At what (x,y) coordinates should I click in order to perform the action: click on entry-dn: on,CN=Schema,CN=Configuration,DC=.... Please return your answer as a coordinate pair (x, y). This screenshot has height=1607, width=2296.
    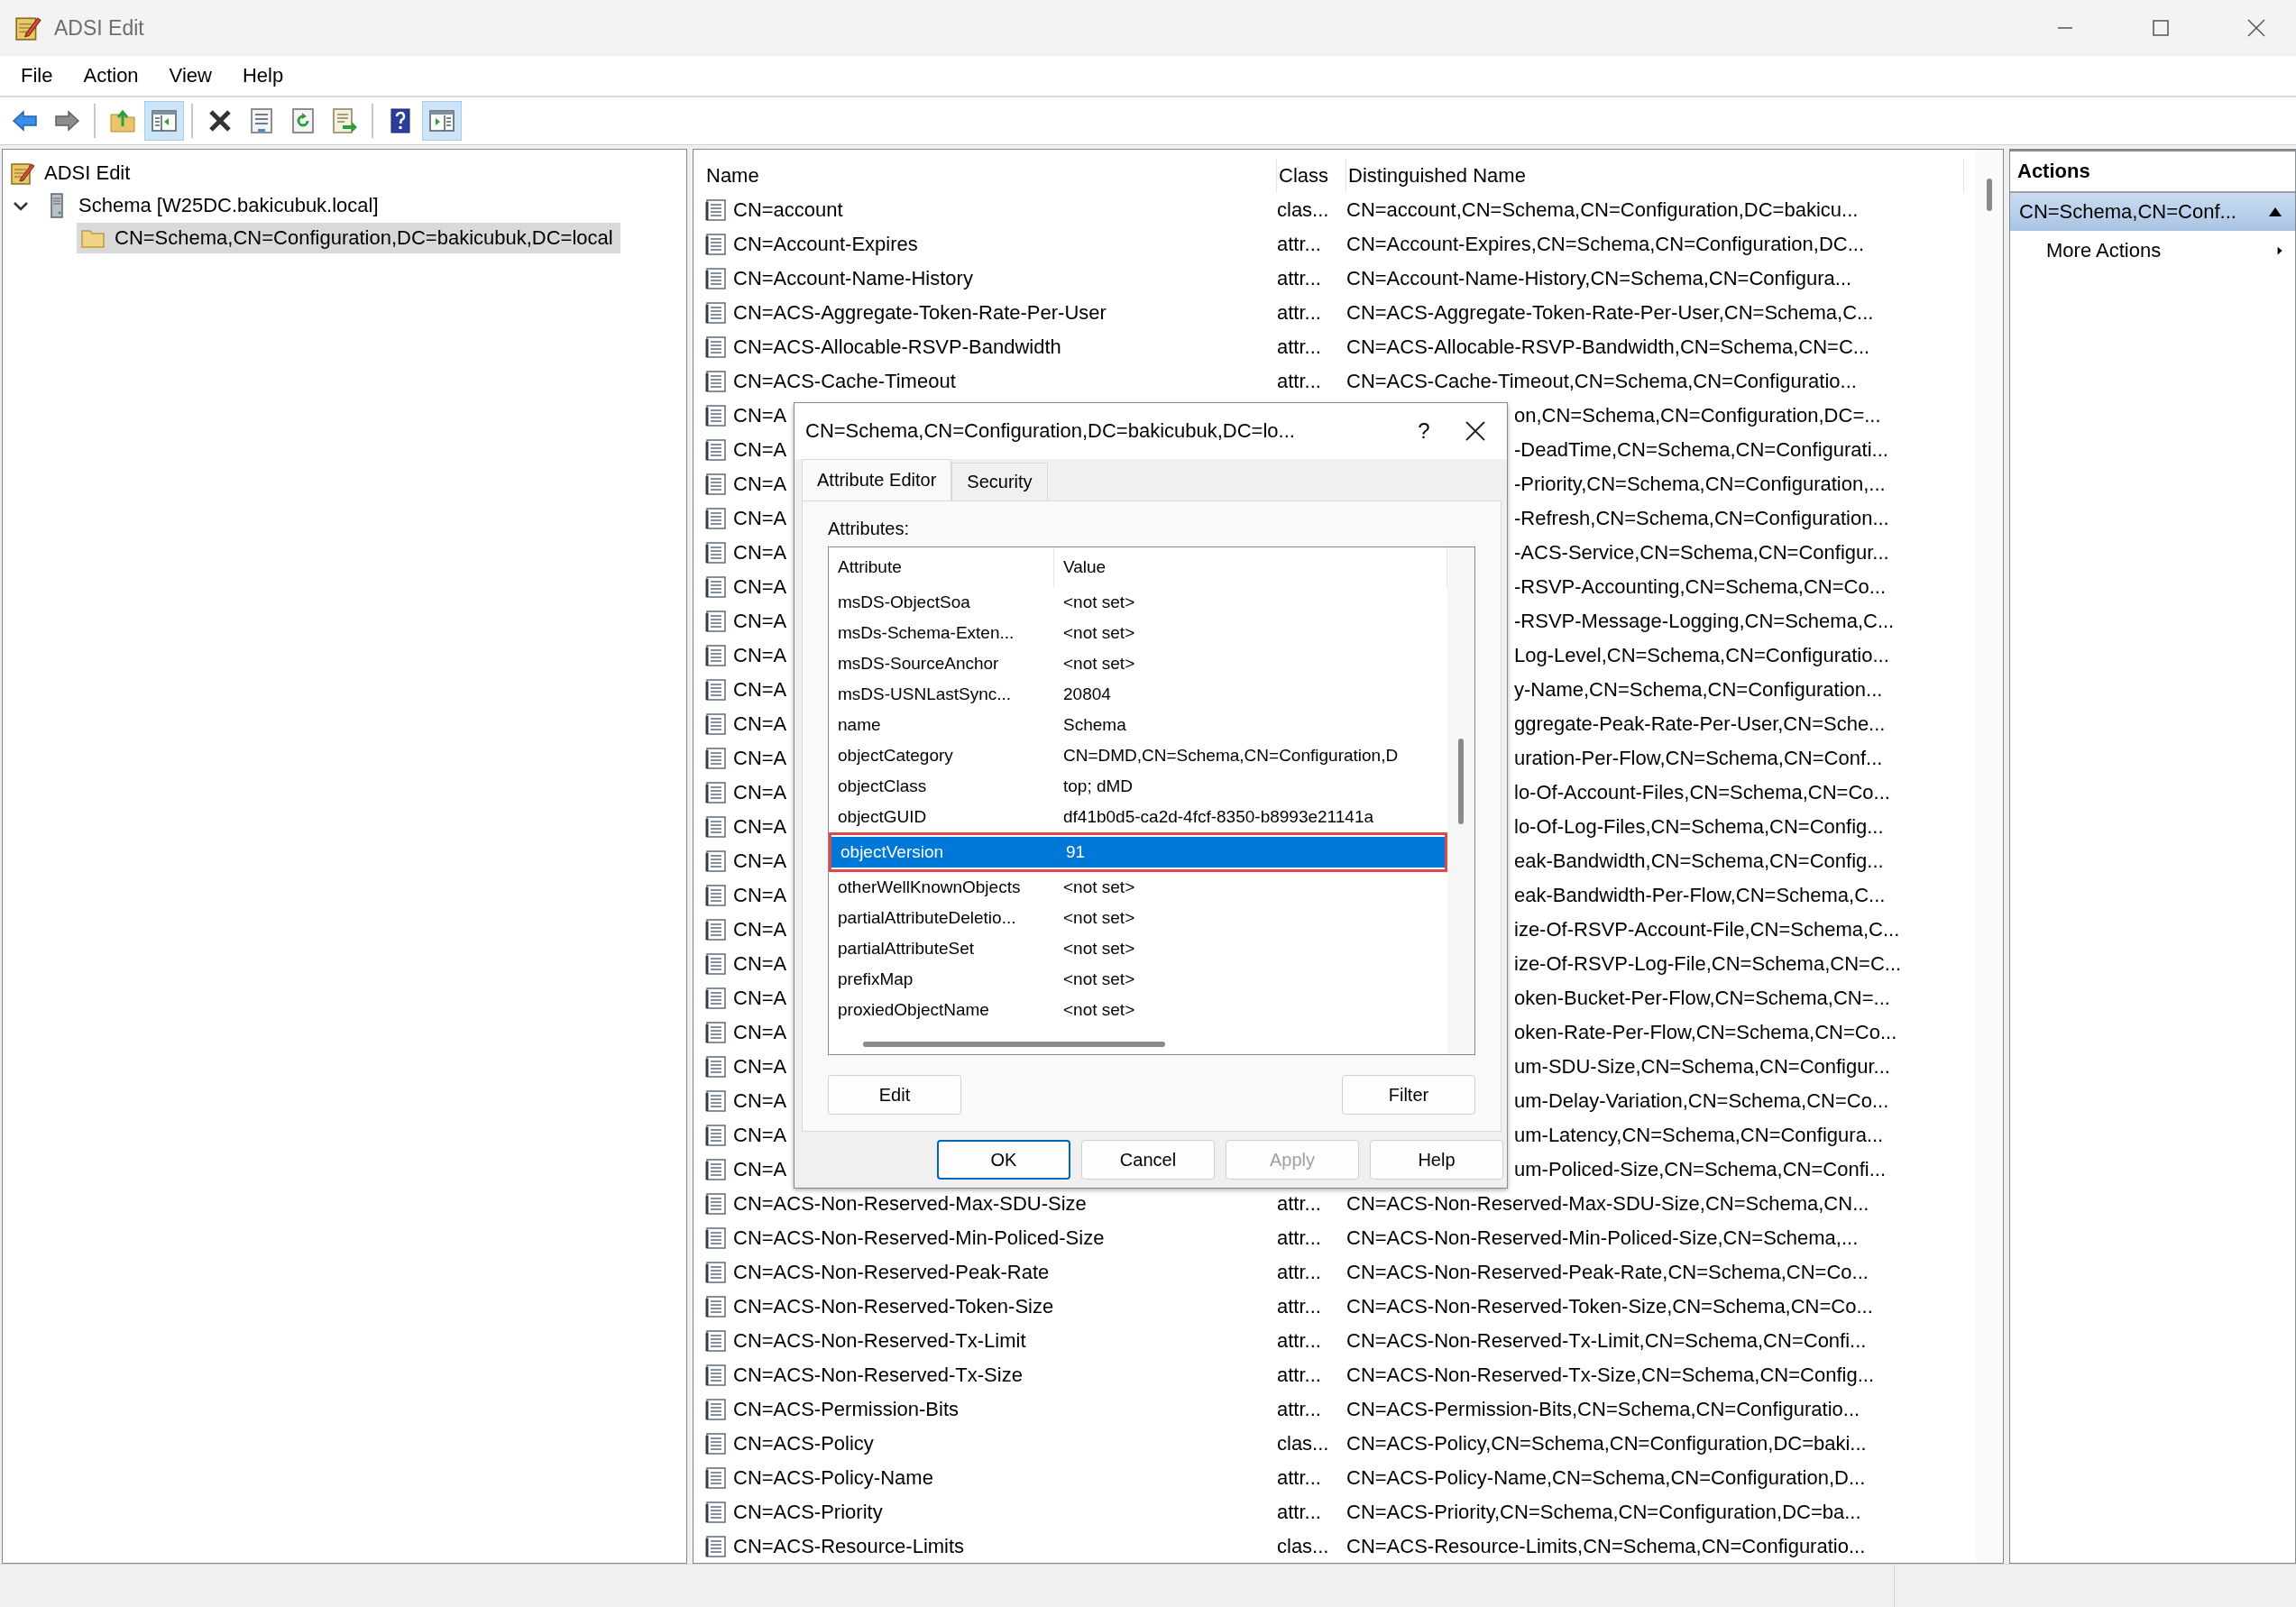
    Looking at the image, I should click on (1697, 415).